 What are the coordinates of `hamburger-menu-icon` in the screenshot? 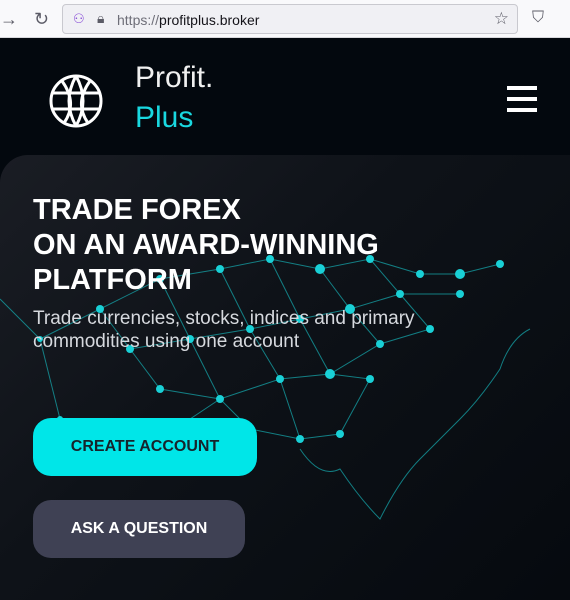 It's located at (522, 99).